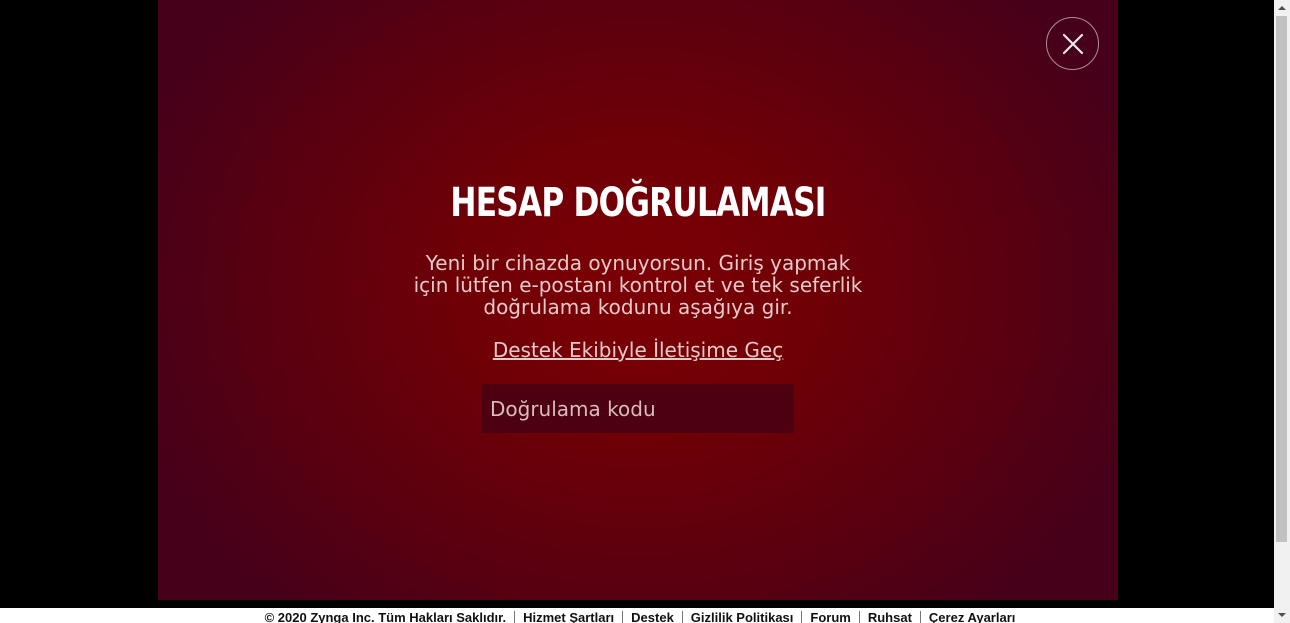  I want to click on close-button, so click(1072, 43).